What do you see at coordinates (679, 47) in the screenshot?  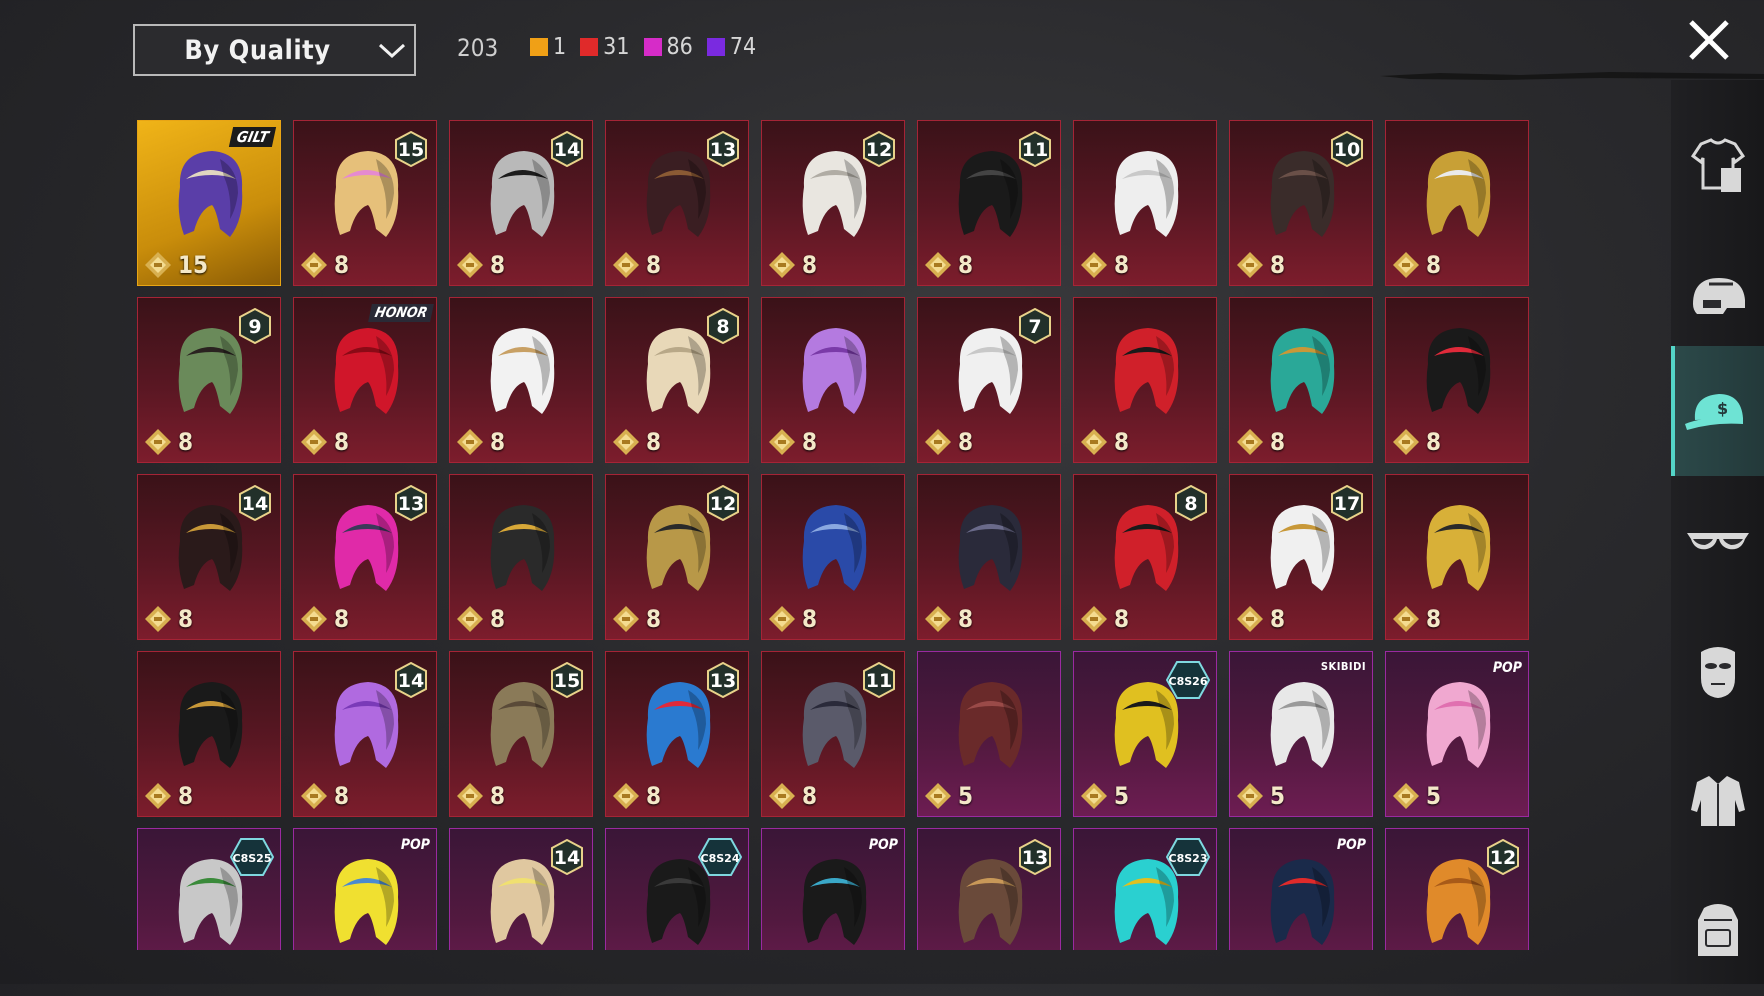 I see `quality-count-value: 86` at bounding box center [679, 47].